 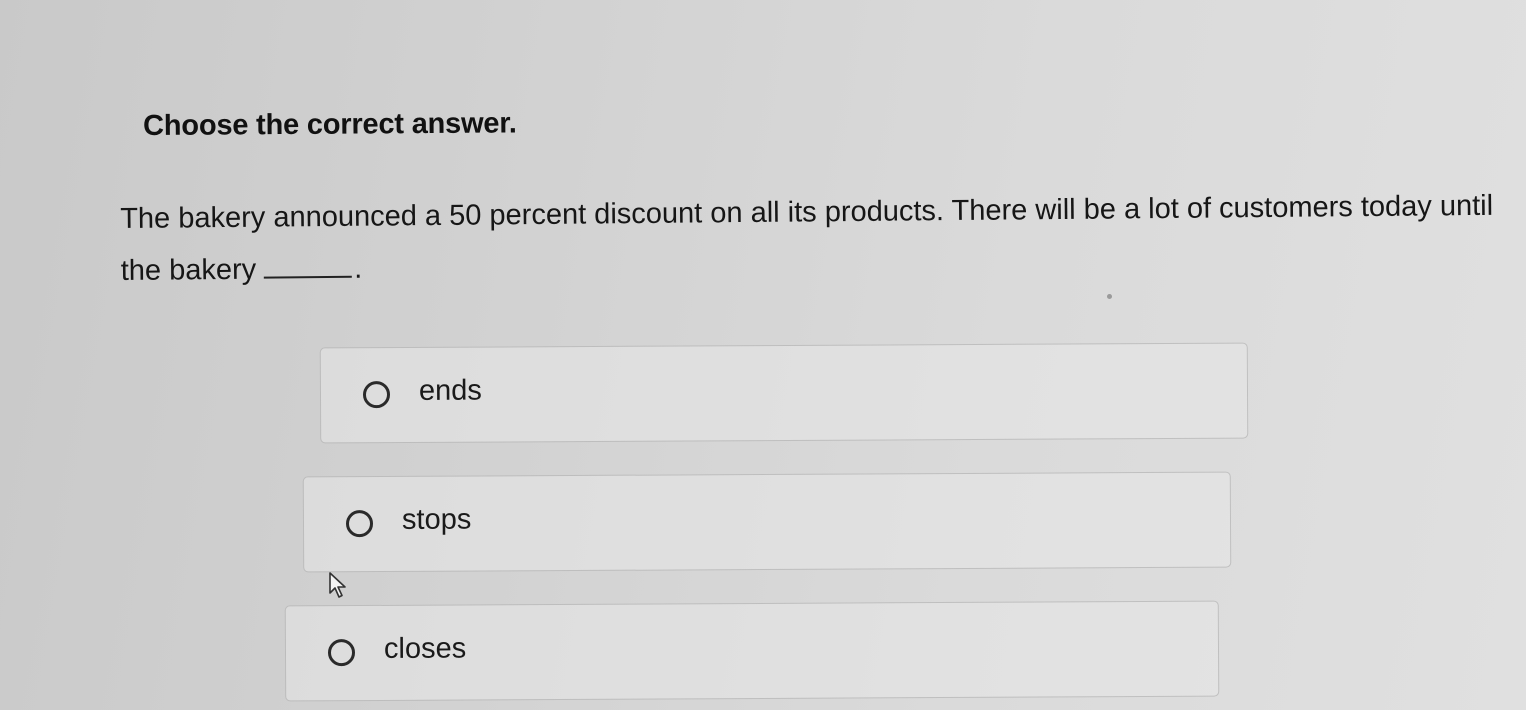 What do you see at coordinates (308, 267) in the screenshot?
I see `answer-blank` at bounding box center [308, 267].